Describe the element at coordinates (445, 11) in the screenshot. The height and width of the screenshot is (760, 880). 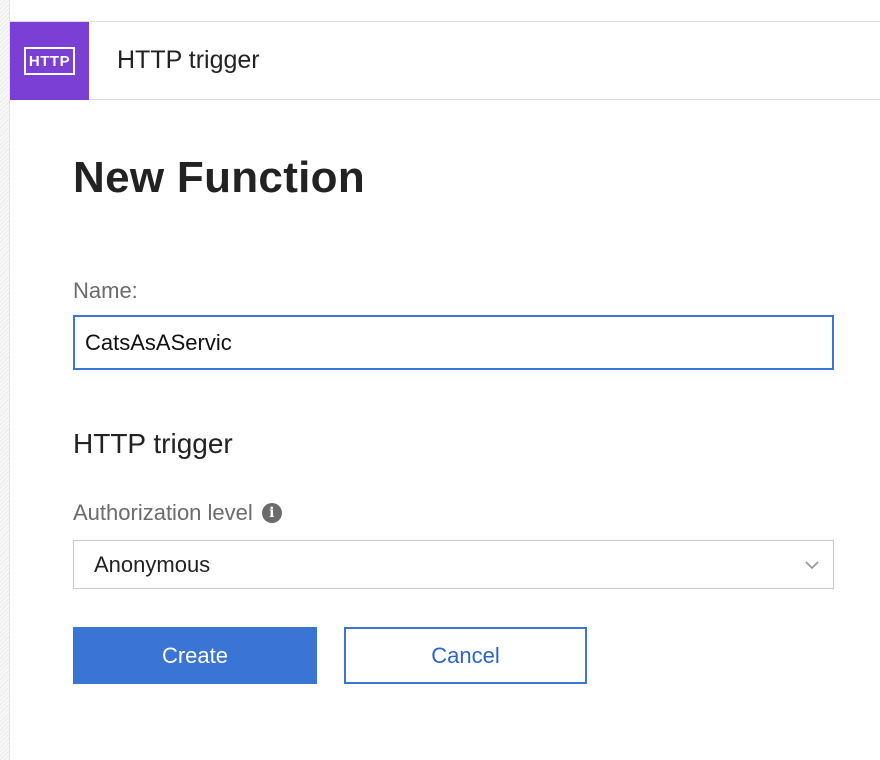
I see `top-strip` at that location.